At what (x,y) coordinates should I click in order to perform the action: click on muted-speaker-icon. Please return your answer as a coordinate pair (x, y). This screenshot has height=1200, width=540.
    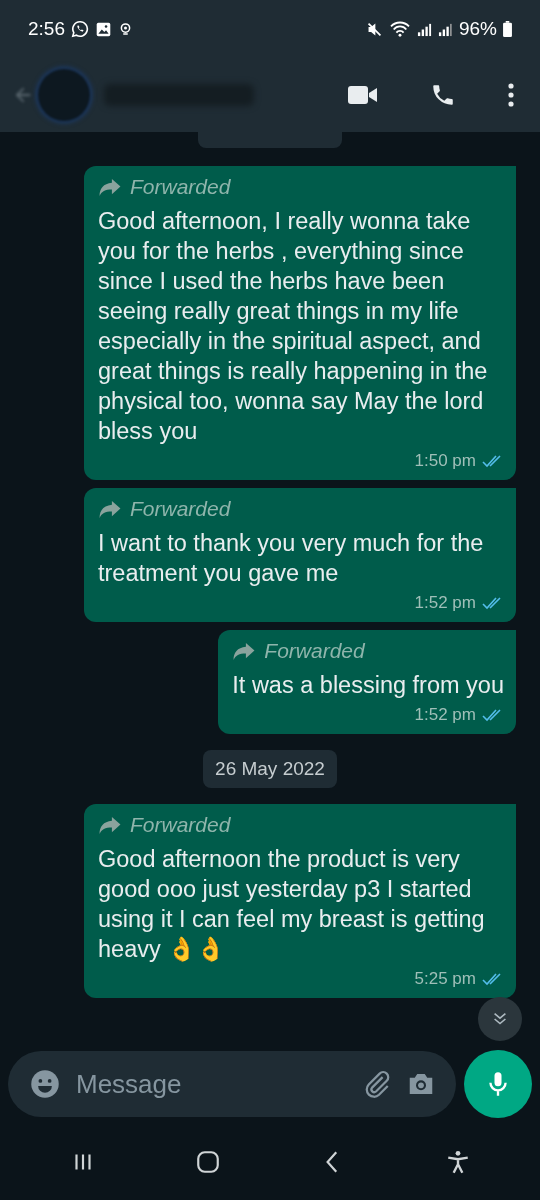
    Looking at the image, I should click on (374, 29).